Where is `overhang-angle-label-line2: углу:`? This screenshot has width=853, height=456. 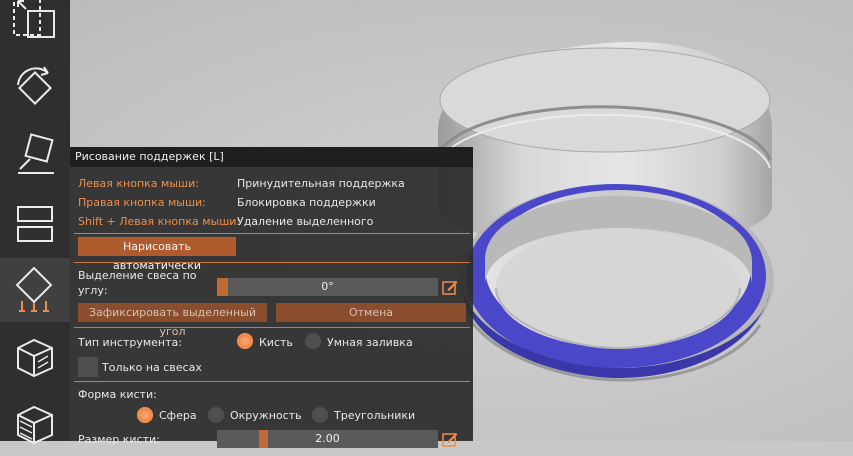
overhang-angle-label-line2: углу: is located at coordinates (93, 290).